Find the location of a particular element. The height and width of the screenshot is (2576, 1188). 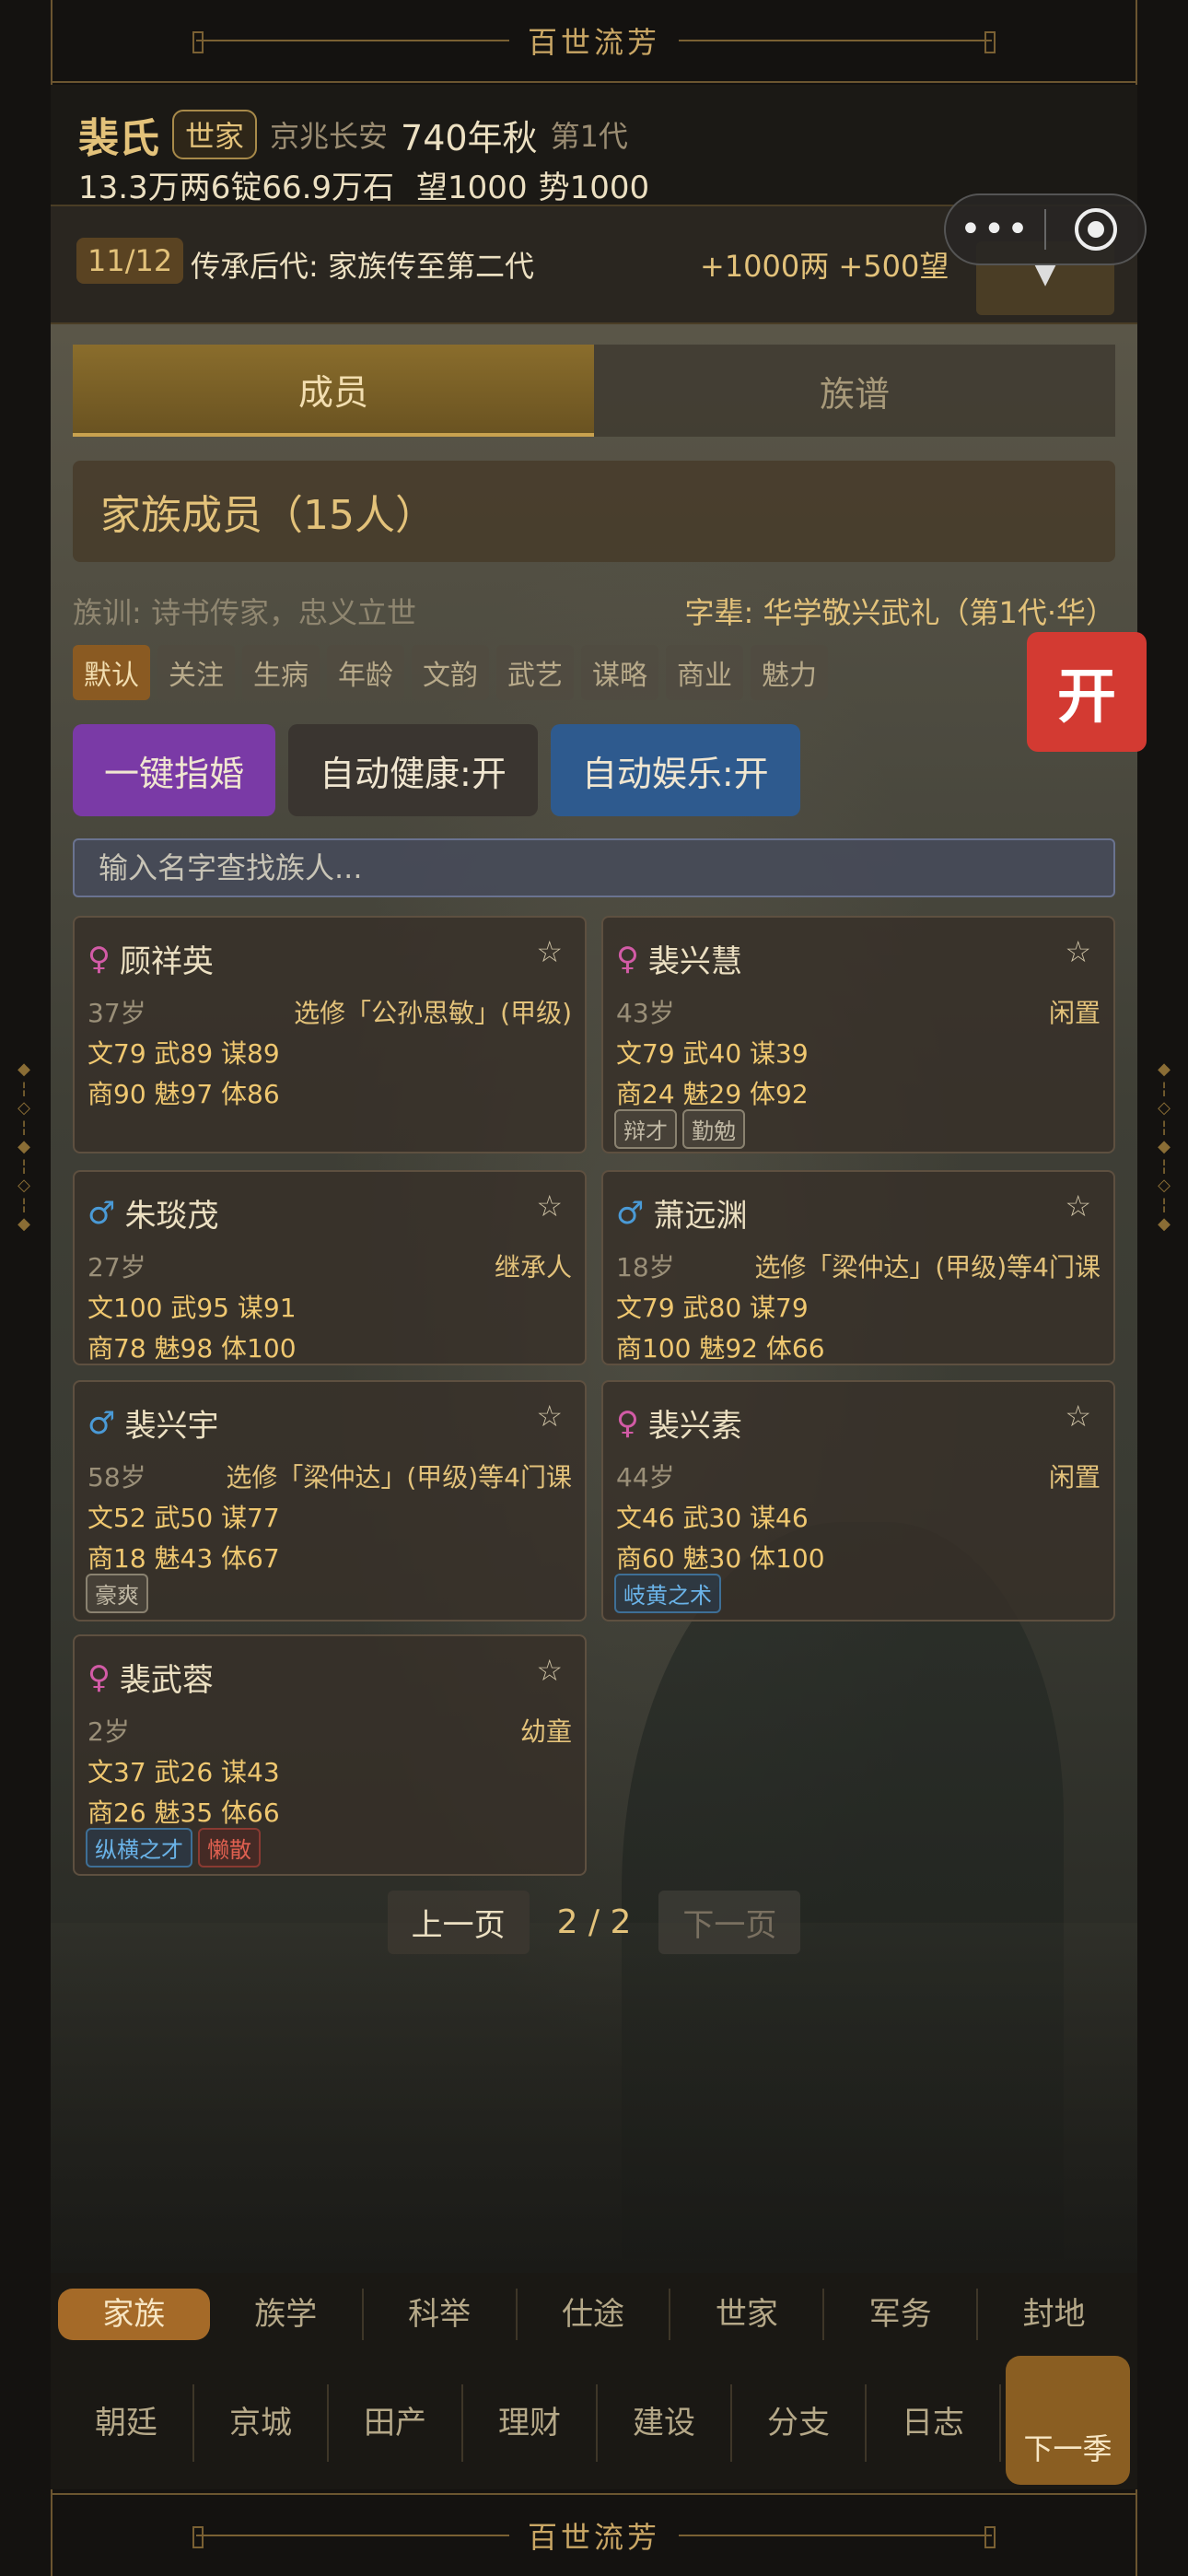

resource-wealth: 13.3万两6锭66.9万石 is located at coordinates (236, 184).